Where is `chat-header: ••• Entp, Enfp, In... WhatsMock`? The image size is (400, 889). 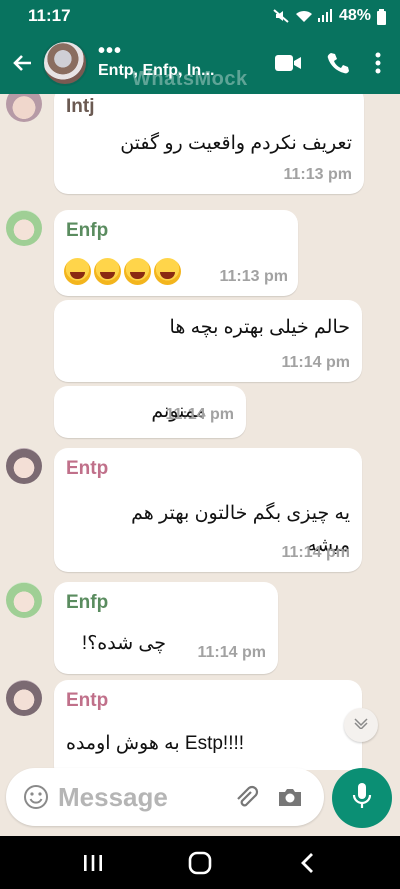
chat-header: ••• Entp, Enfp, In... WhatsMock is located at coordinates (200, 63).